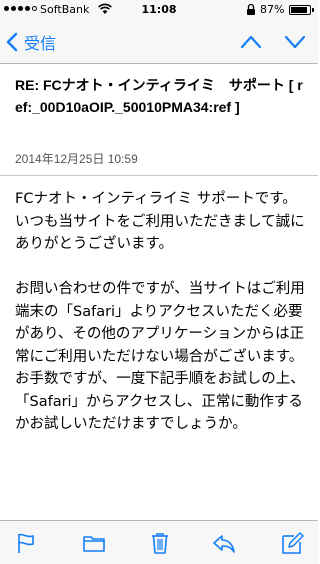 This screenshot has width=320, height=564. What do you see at coordinates (224, 543) in the screenshot?
I see `reply-icon` at bounding box center [224, 543].